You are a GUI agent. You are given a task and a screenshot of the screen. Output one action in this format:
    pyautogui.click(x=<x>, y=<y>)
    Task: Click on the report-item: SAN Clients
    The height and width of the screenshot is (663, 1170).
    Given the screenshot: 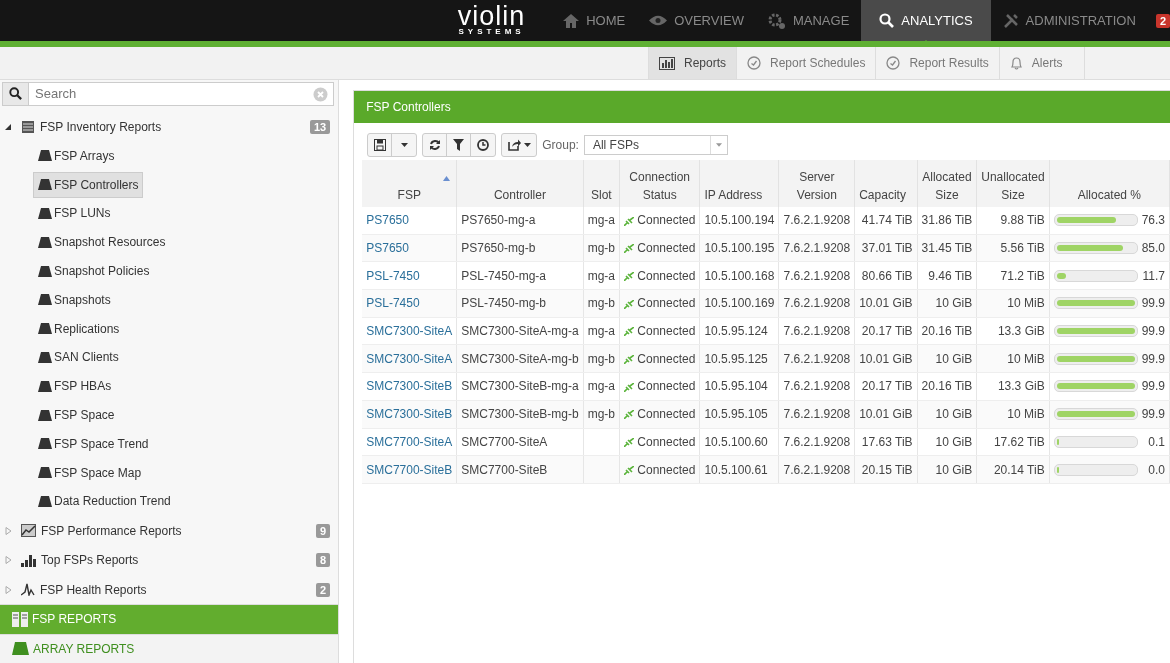 What is the action you would take?
    pyautogui.click(x=78, y=357)
    